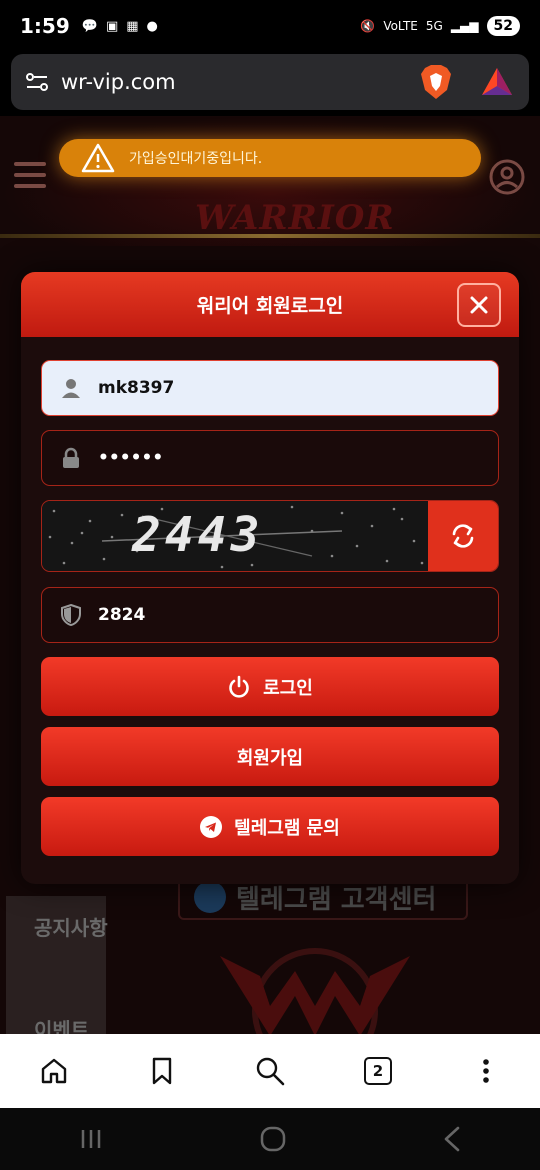 This screenshot has height=1170, width=540. I want to click on more-vertical-icon, so click(486, 1071).